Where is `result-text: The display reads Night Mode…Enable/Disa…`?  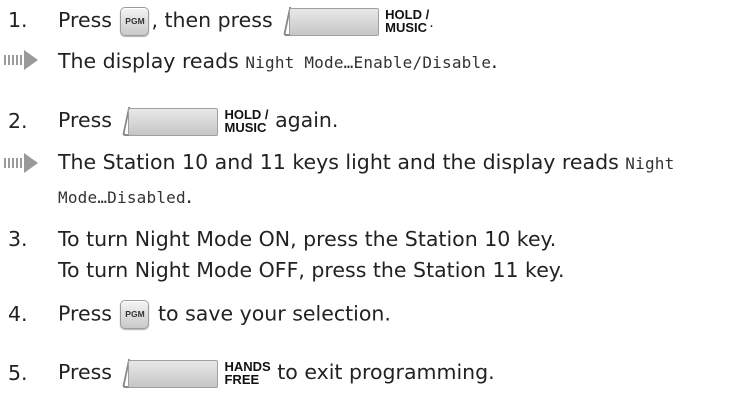
result-text: The display reads Night Mode…Enable/Disa… is located at coordinates (278, 61).